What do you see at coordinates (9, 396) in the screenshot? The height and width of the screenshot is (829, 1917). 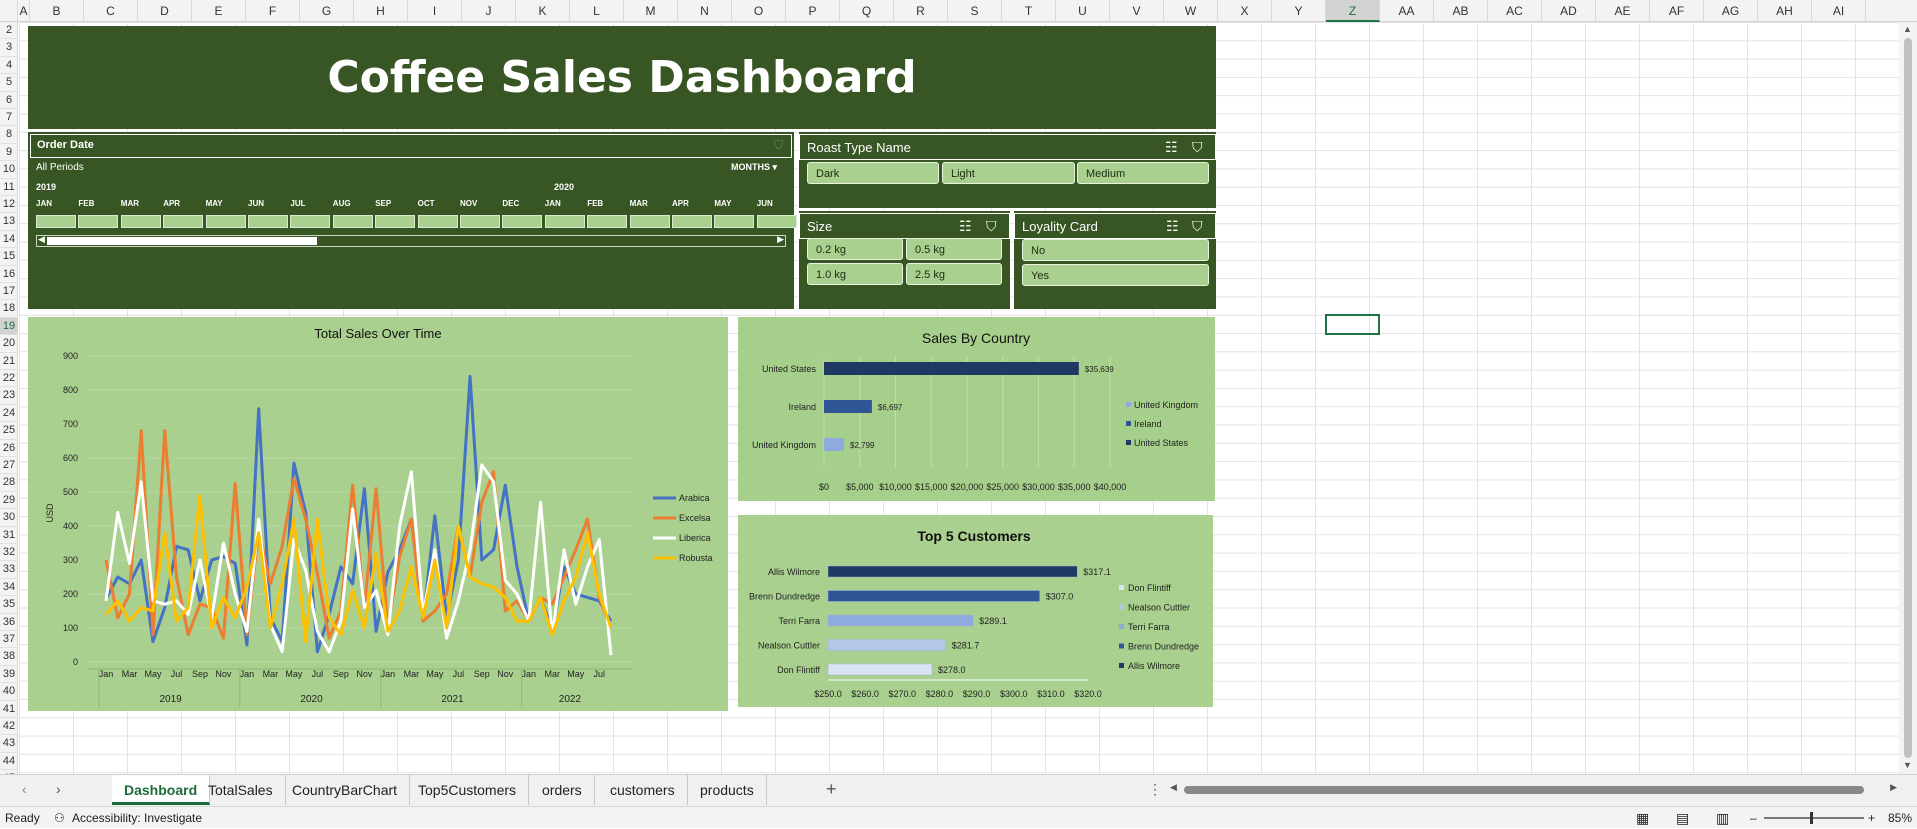 I see `row-header: 23` at bounding box center [9, 396].